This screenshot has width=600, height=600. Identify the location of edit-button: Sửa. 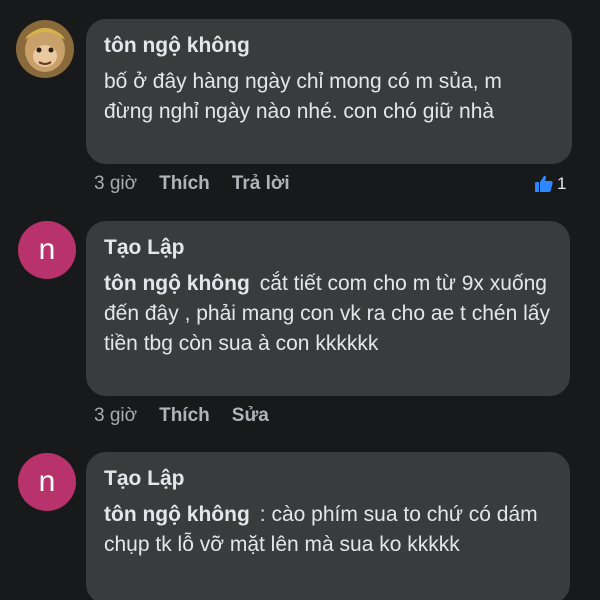
(250, 416).